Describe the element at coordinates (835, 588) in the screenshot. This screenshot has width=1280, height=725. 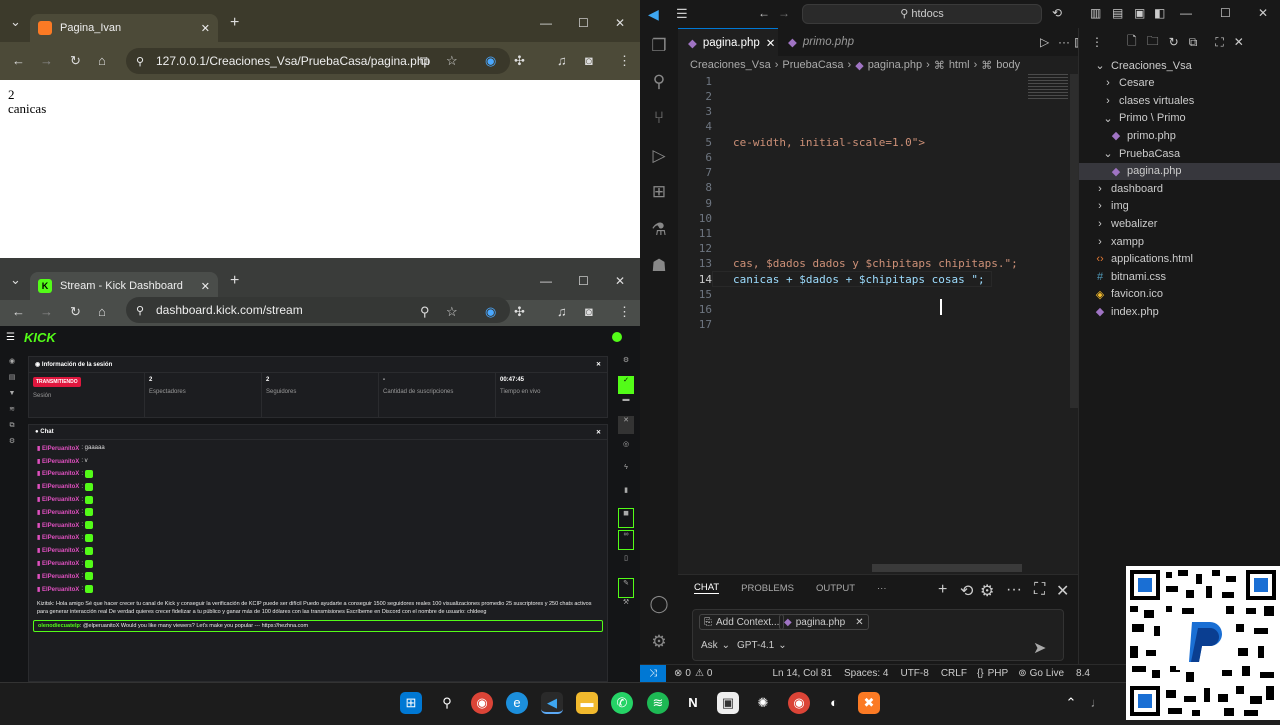
I see `panel-tab-output: OUTPUT` at that location.